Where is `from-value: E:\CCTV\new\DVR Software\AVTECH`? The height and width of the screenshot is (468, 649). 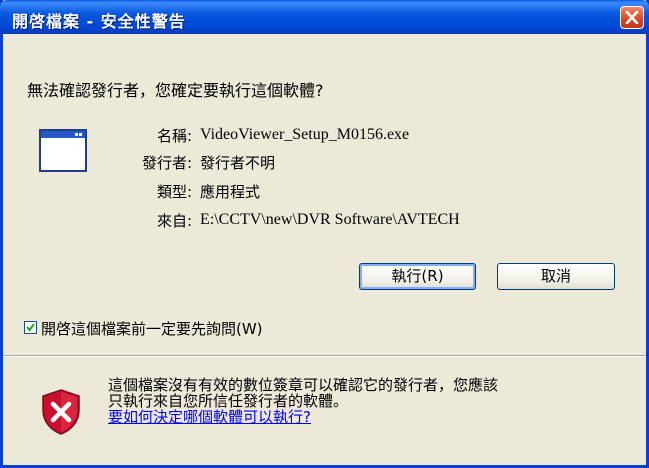
from-value: E:\CCTV\new\DVR Software\AVTECH is located at coordinates (330, 219).